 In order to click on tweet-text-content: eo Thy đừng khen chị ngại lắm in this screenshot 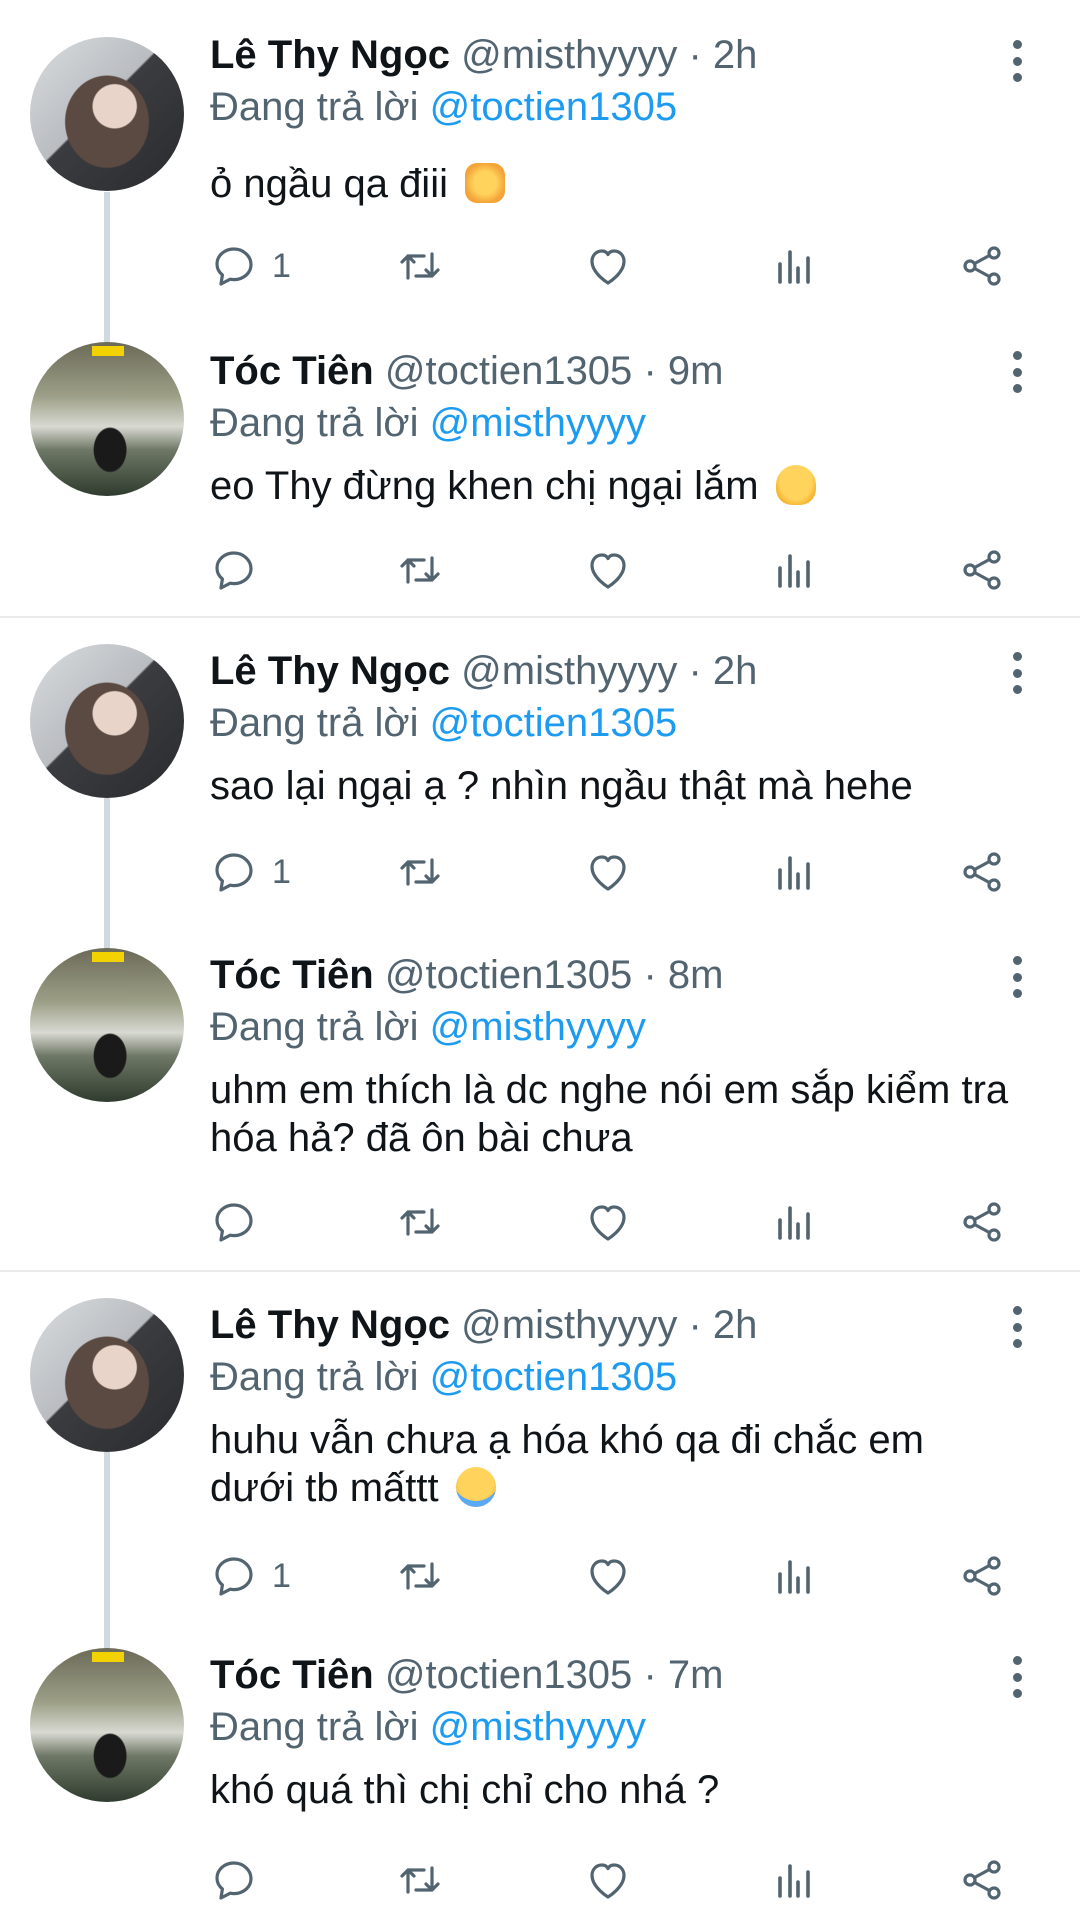, I will do `click(484, 486)`.